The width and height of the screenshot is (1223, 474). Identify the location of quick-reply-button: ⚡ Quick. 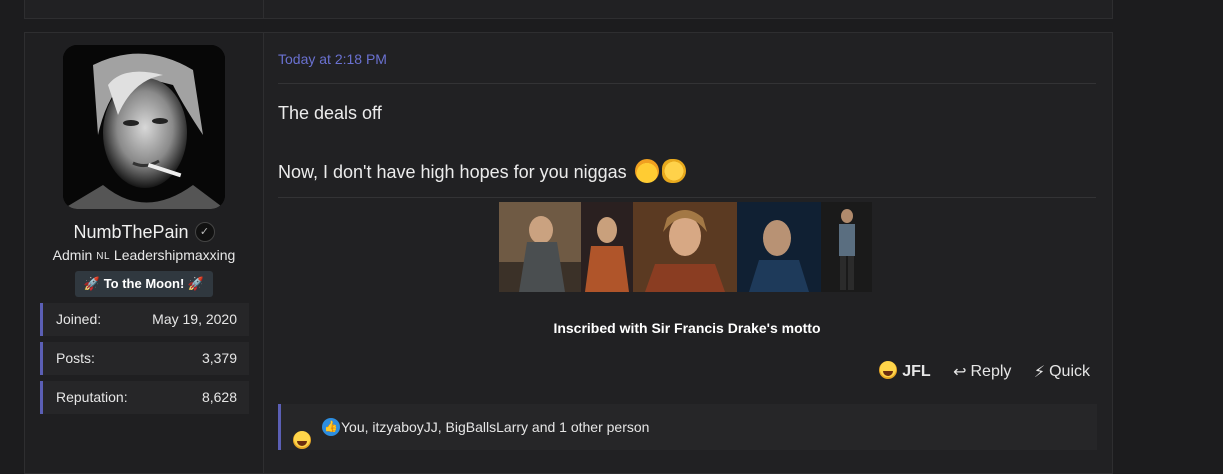
(1062, 372).